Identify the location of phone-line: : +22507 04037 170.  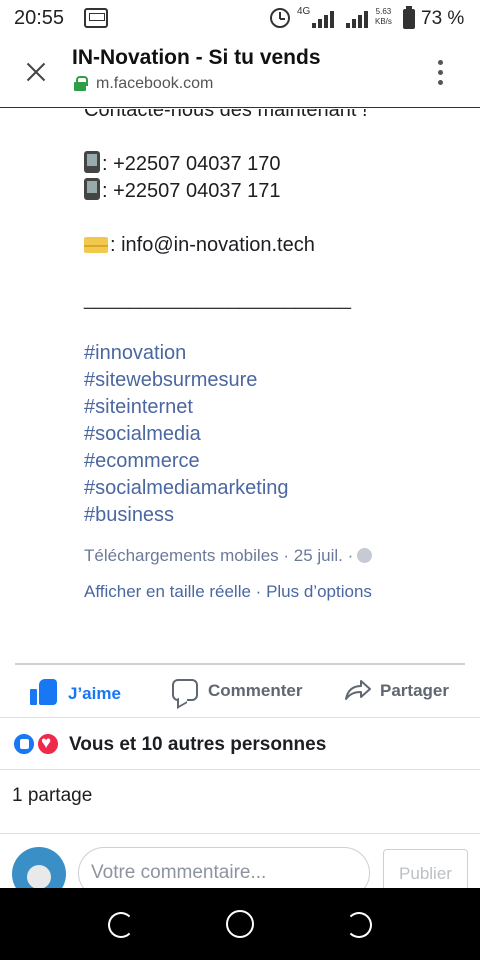
(226, 164).